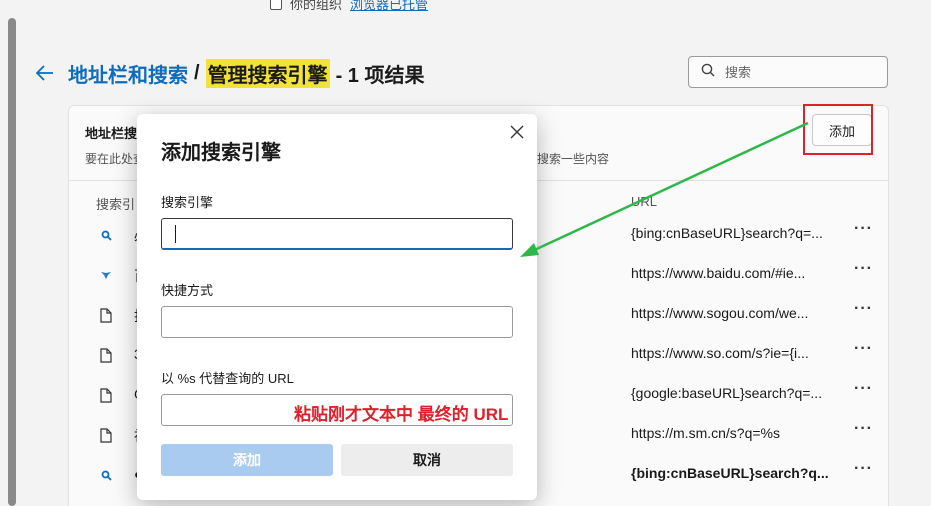 The height and width of the screenshot is (506, 931). I want to click on dialog-add-button: 添加, so click(247, 460).